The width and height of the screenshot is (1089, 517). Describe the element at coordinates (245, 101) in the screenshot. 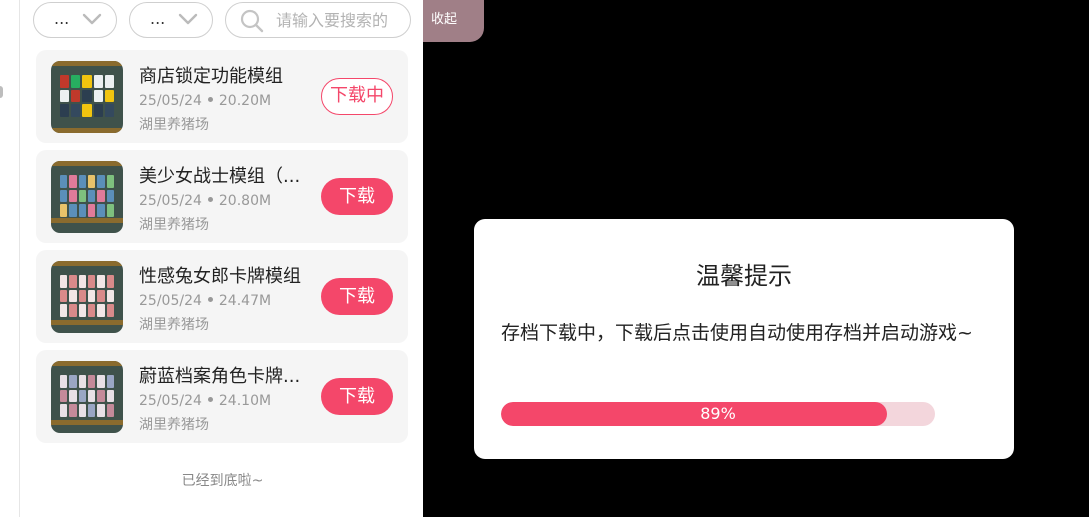

I see `mod-size: 20.20M` at that location.